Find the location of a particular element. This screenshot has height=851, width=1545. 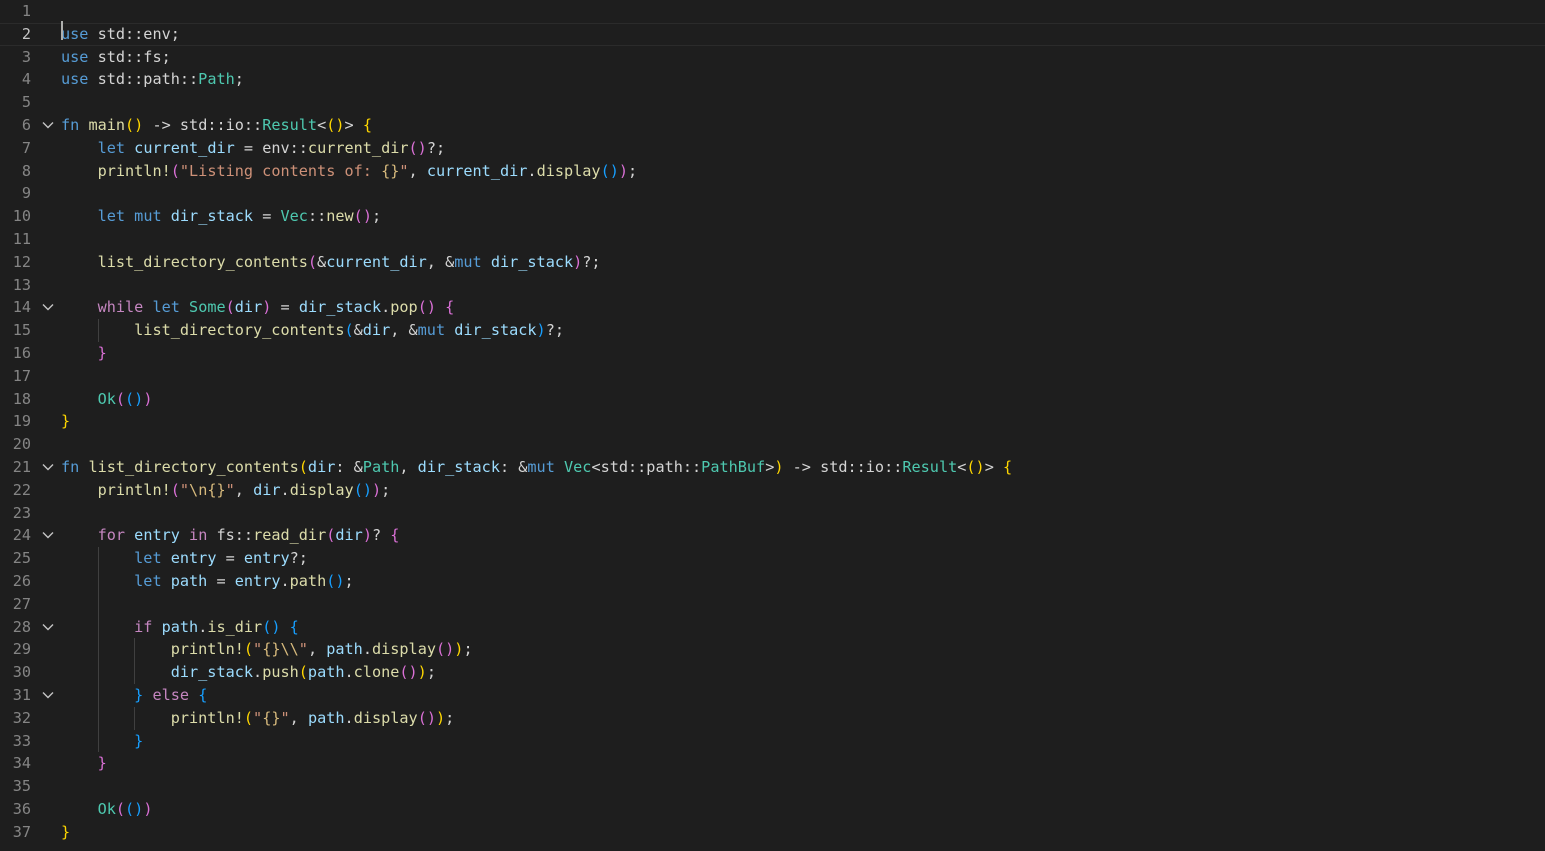

code-token: . is located at coordinates (258, 672).